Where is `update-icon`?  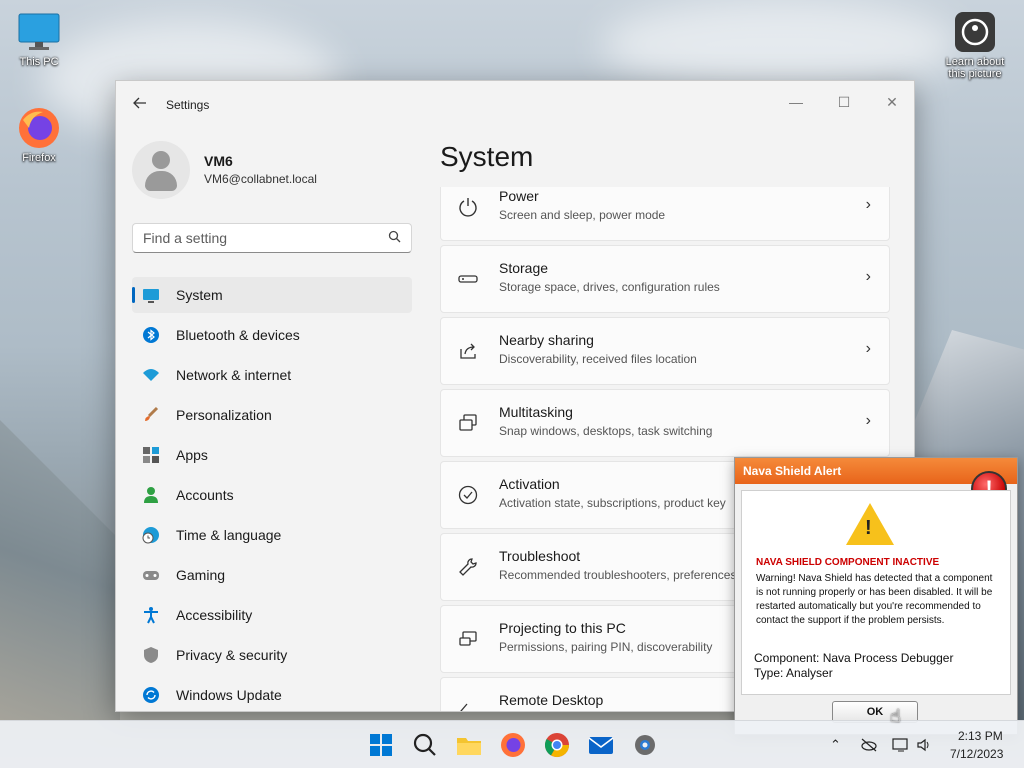
update-icon is located at coordinates (151, 695).